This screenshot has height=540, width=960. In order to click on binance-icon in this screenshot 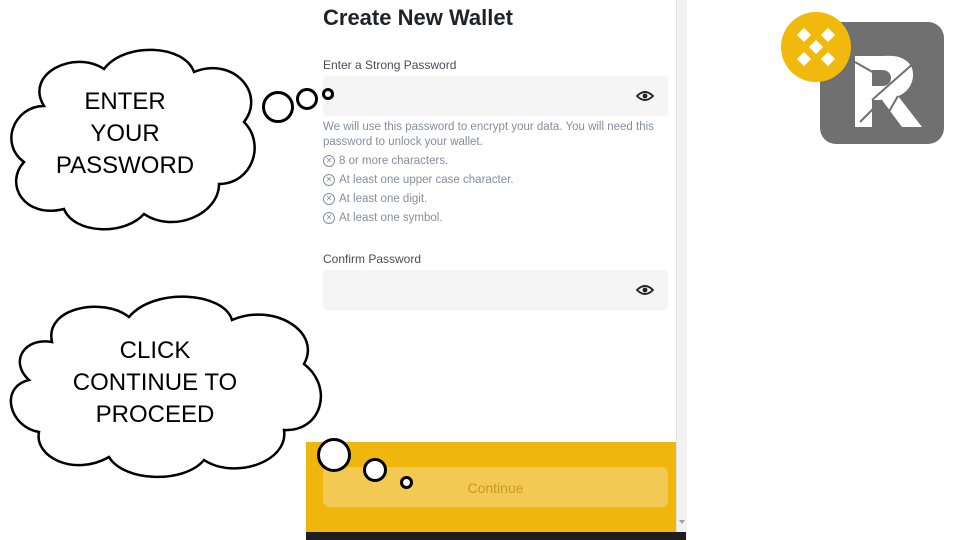, I will do `click(816, 47)`.